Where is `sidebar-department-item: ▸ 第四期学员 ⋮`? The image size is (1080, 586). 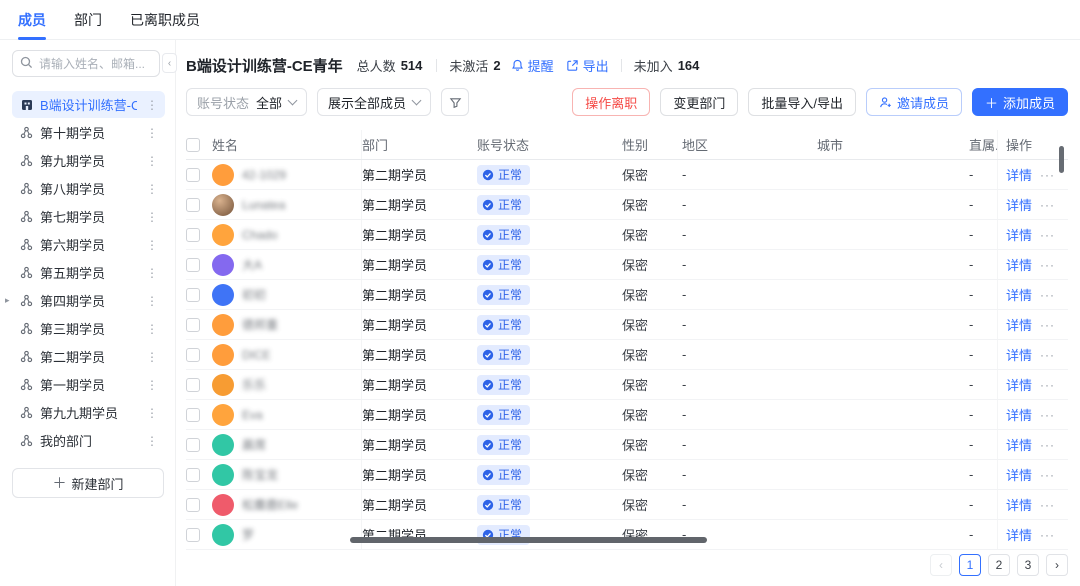
sidebar-department-item: ▸ 第四期学员 ⋮ is located at coordinates (85, 300).